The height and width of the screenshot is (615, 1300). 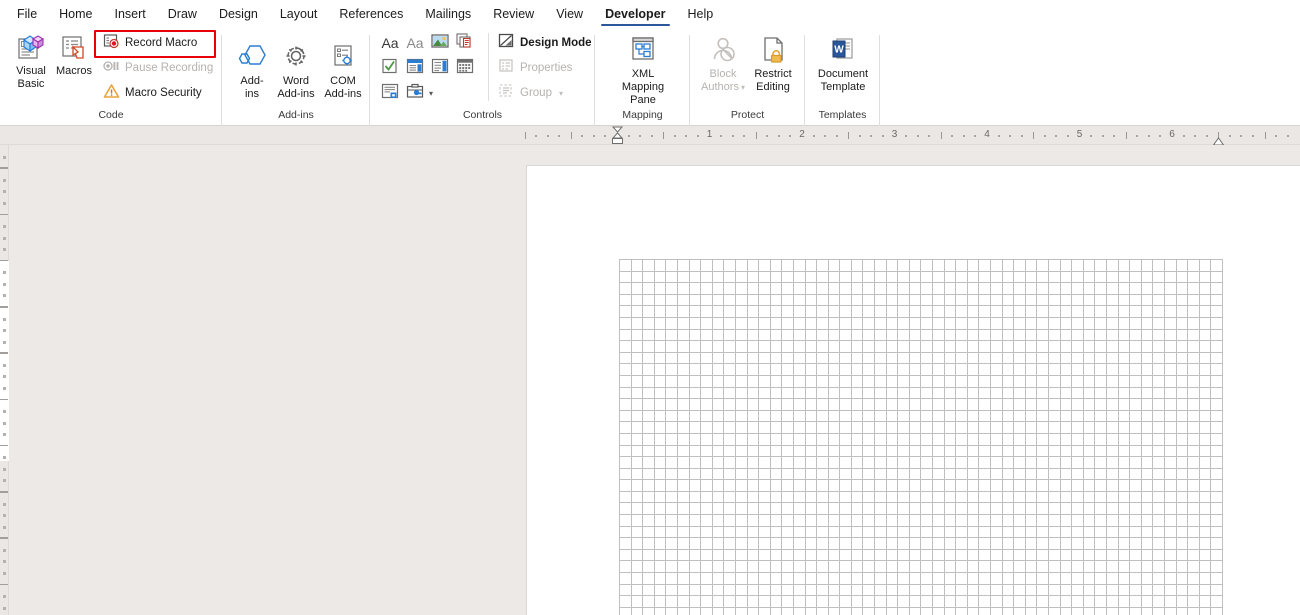 What do you see at coordinates (650, 136) in the screenshot?
I see `horizontal-ruler: 123456` at bounding box center [650, 136].